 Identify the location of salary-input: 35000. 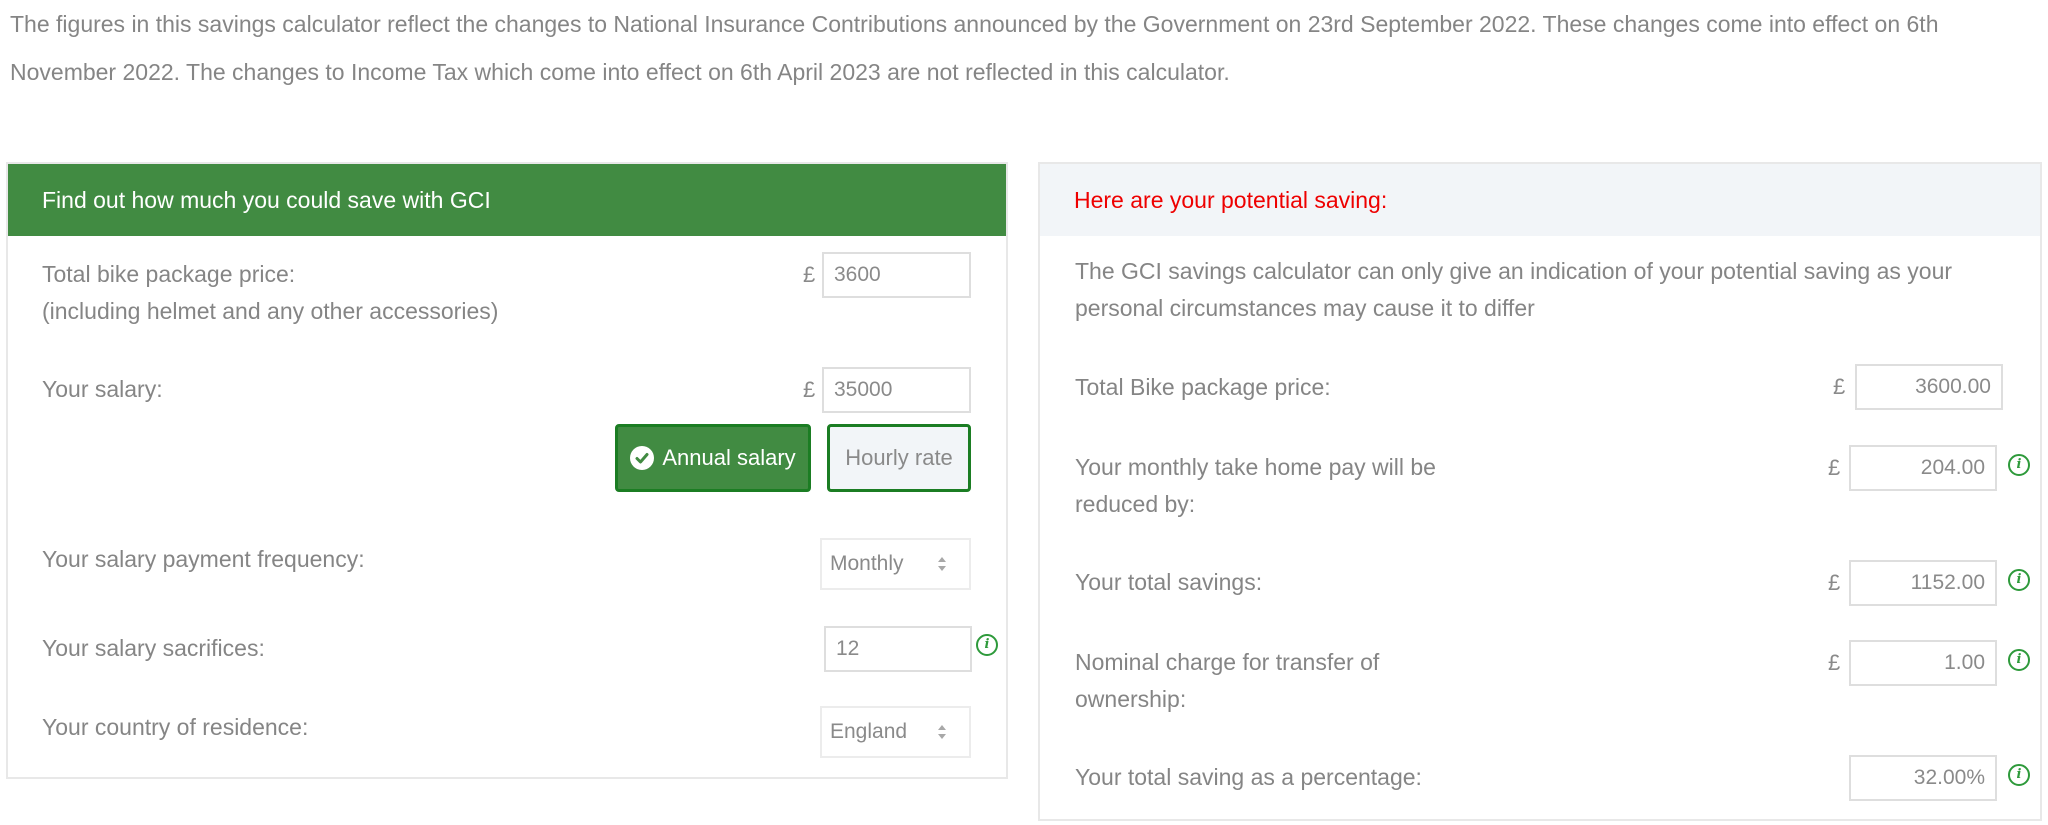
(896, 390).